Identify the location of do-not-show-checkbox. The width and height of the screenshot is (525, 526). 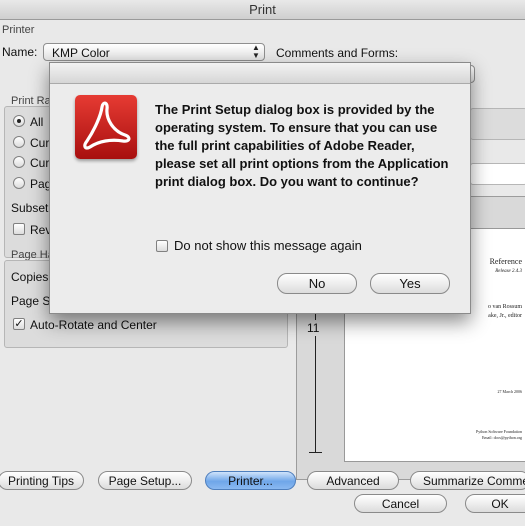
(162, 246).